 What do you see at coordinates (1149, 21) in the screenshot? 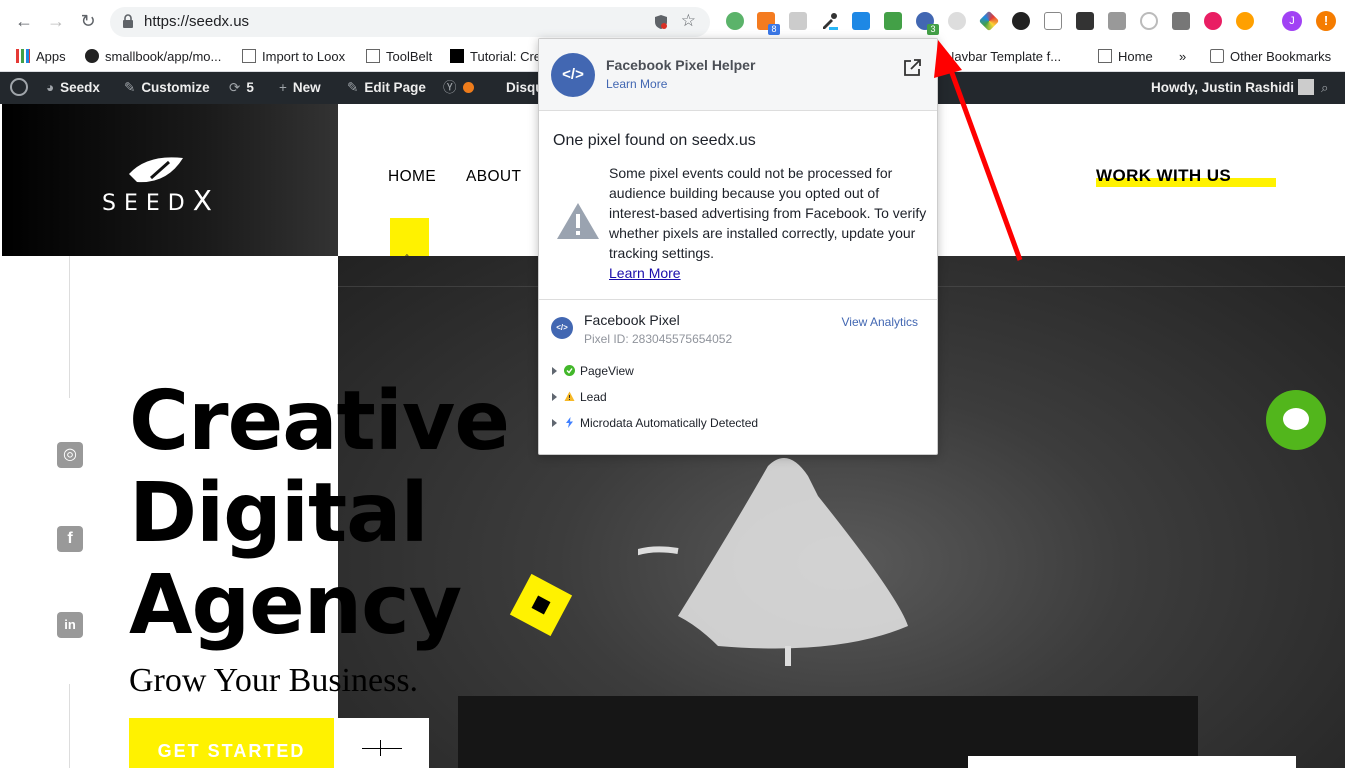
I see `zoom-extension-icon` at bounding box center [1149, 21].